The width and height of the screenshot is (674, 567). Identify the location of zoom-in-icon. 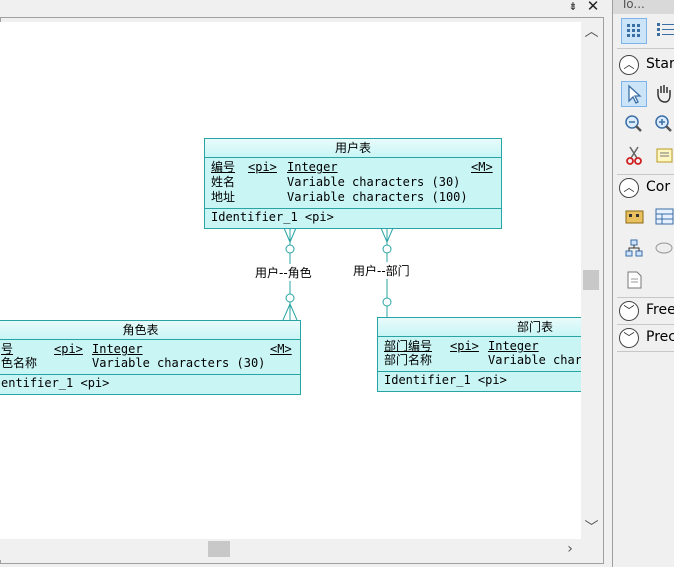
(662, 125).